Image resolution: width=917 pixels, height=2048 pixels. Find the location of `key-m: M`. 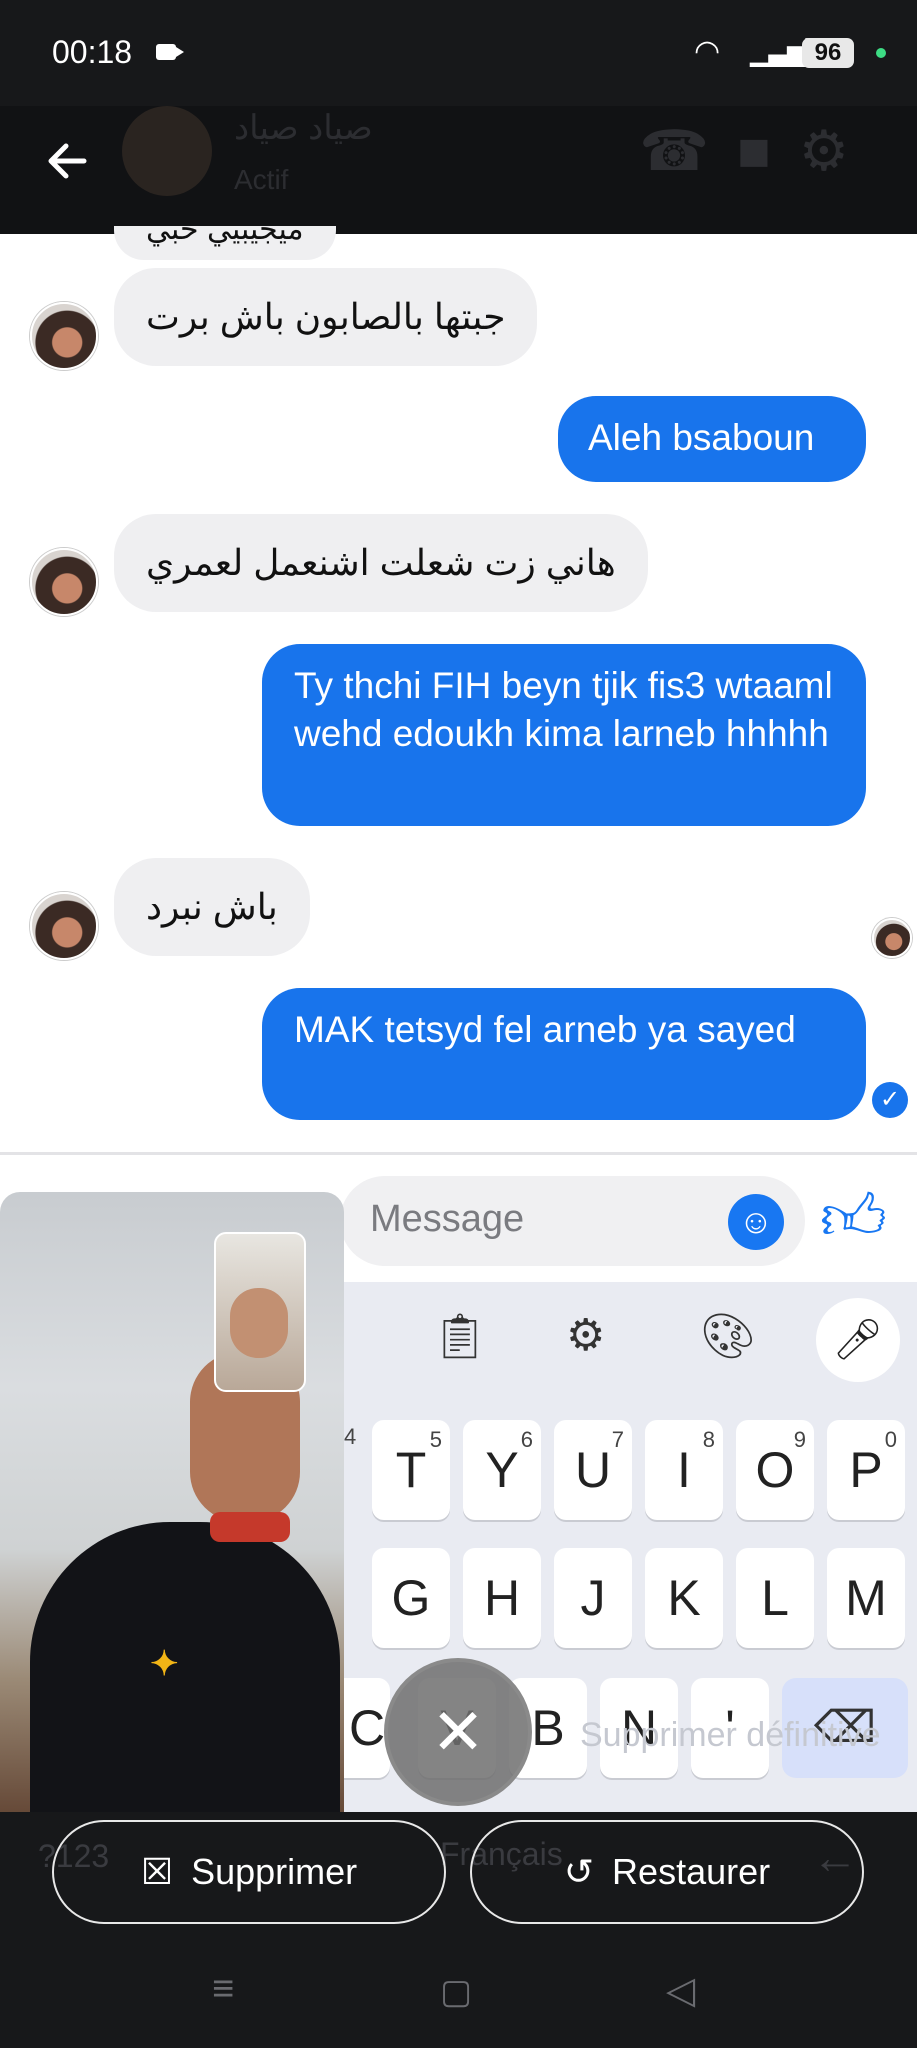

key-m: M is located at coordinates (866, 1598).